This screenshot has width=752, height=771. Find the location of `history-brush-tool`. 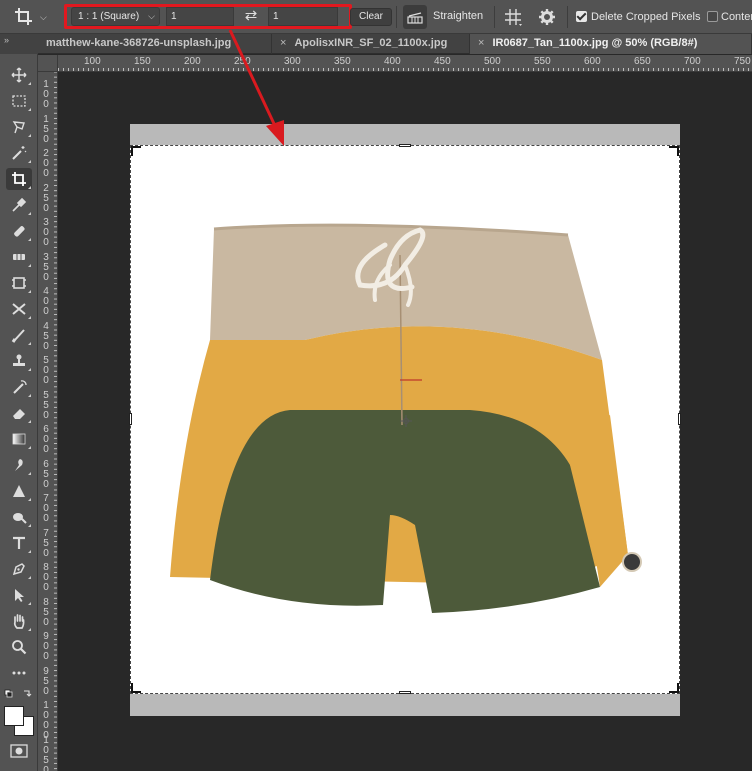

history-brush-tool is located at coordinates (19, 387).